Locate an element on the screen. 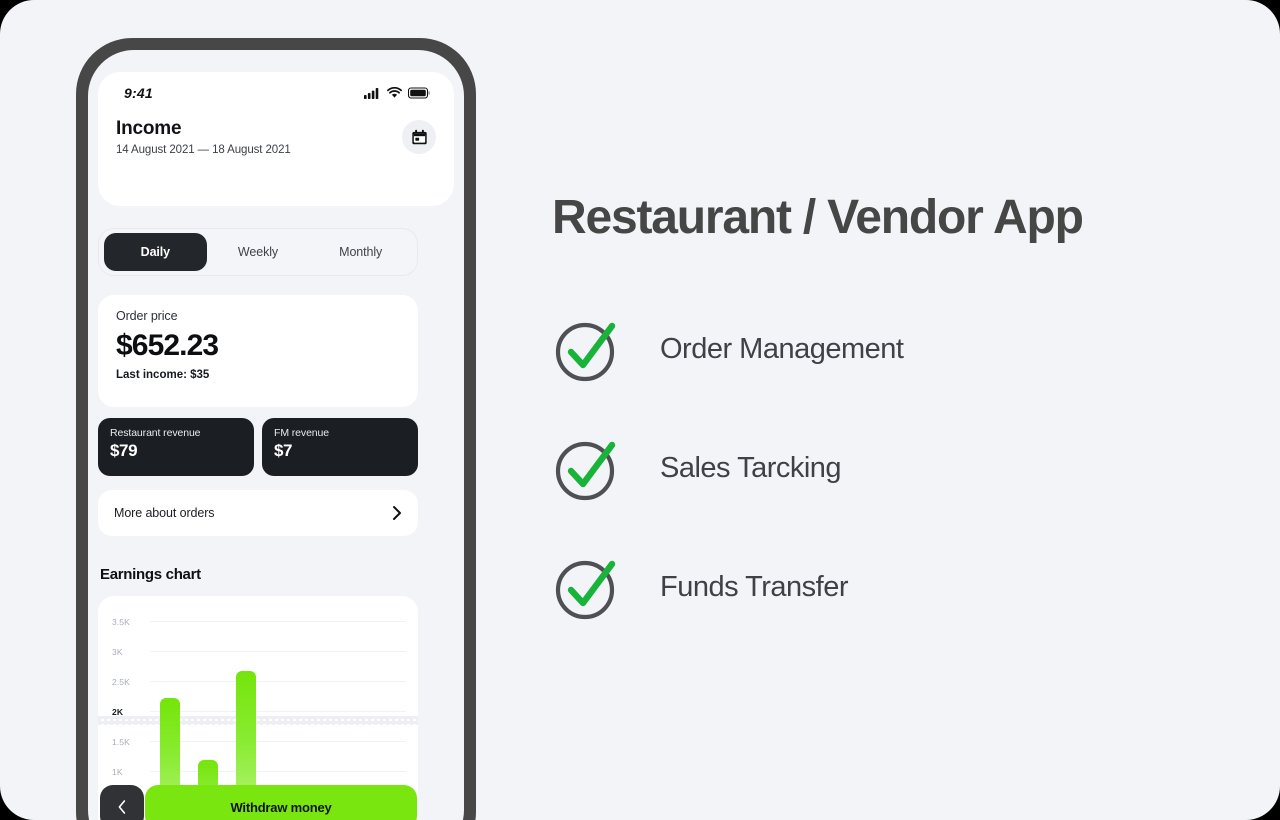  more-about-orders-label: More about orders is located at coordinates (164, 513).